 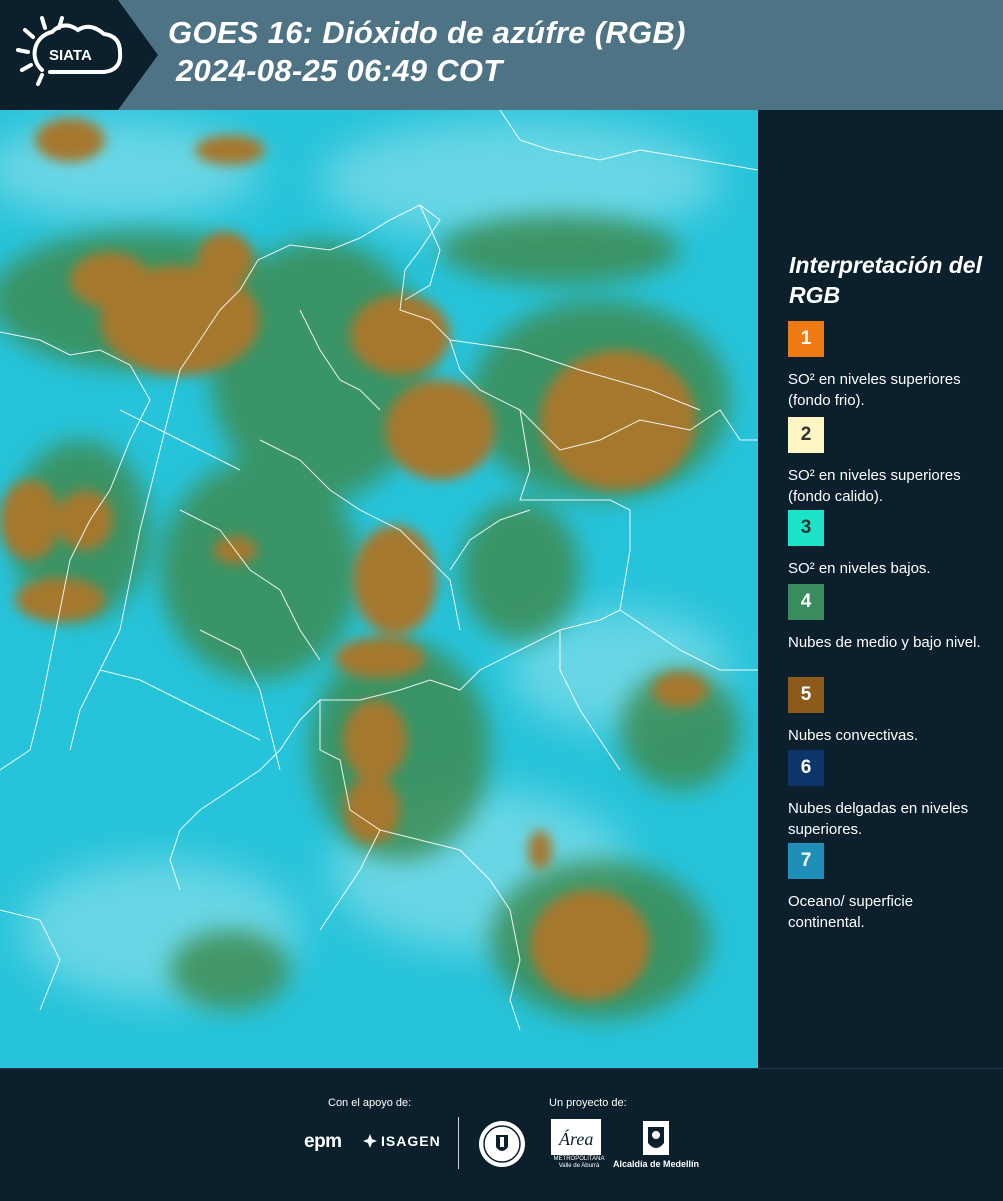 I want to click on area-subtitle: METROPOLITANA Valle de Aburrá, so click(x=579, y=1162).